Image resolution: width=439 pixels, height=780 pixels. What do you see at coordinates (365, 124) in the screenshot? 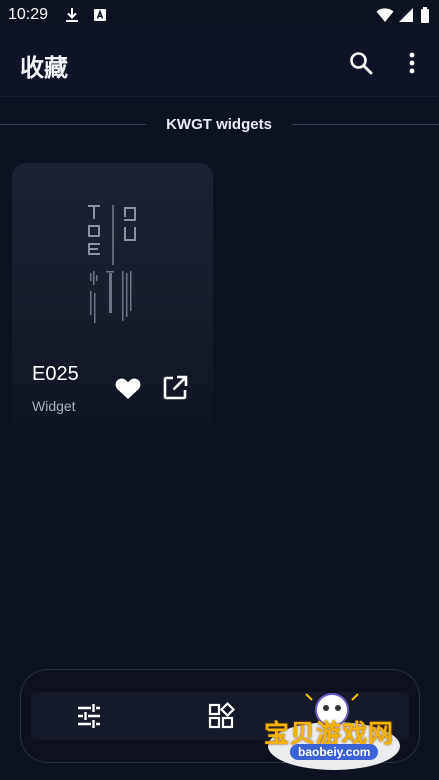
I see `section-divider-right` at bounding box center [365, 124].